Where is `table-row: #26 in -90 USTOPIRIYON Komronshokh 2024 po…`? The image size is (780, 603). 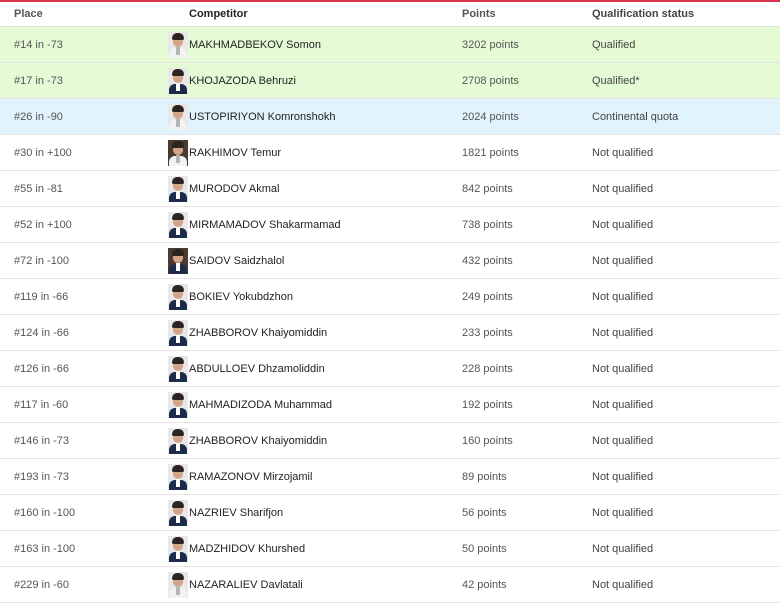
table-row: #26 in -90 USTOPIRIYON Komronshokh 2024 po… is located at coordinates (390, 116).